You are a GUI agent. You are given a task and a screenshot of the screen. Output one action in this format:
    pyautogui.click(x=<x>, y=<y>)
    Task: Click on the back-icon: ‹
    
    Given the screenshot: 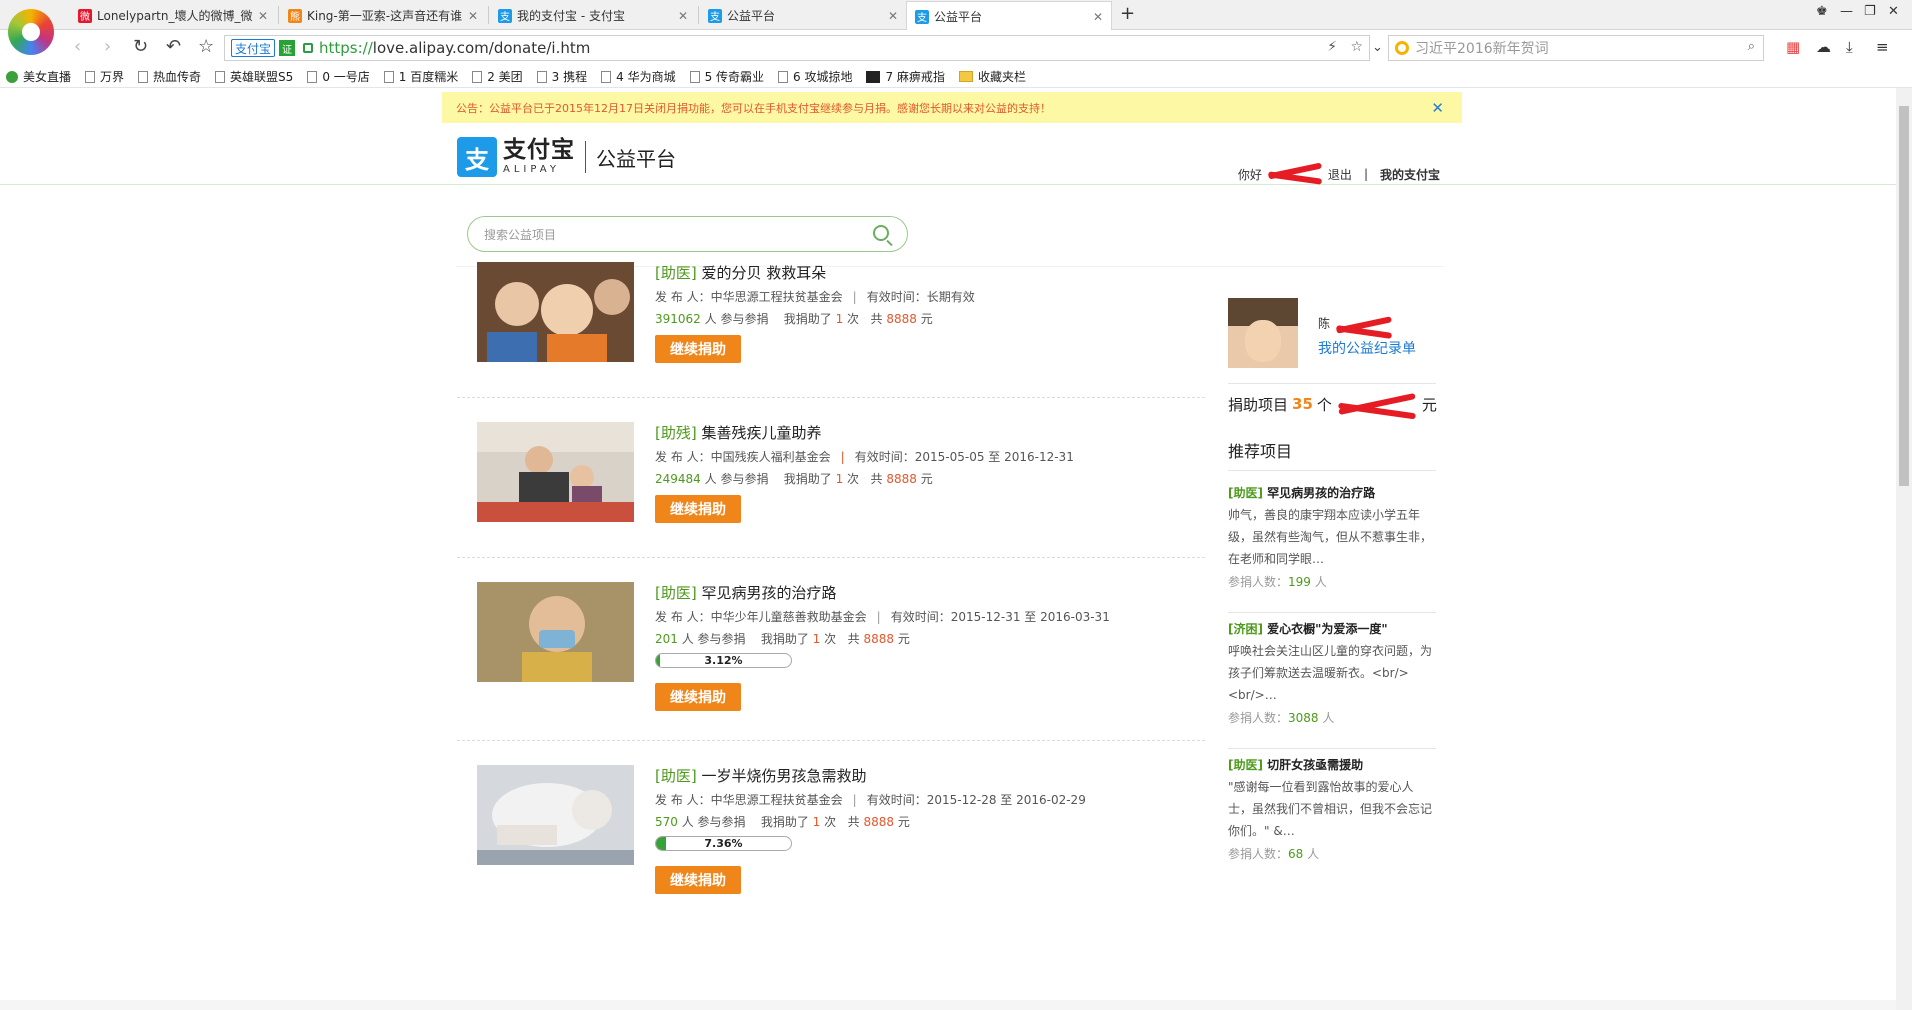 What is the action you would take?
    pyautogui.click(x=77, y=46)
    